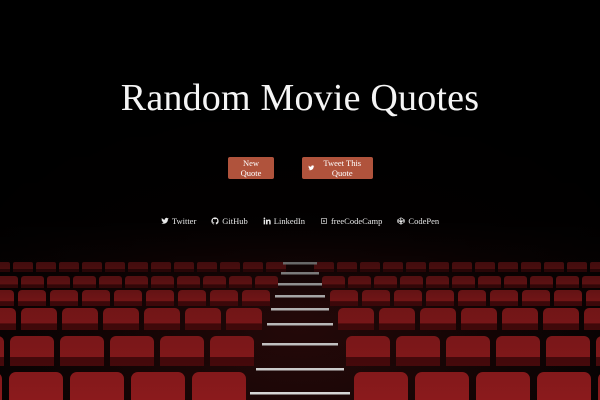  What do you see at coordinates (424, 221) in the screenshot?
I see `social-link-label: CodePen` at bounding box center [424, 221].